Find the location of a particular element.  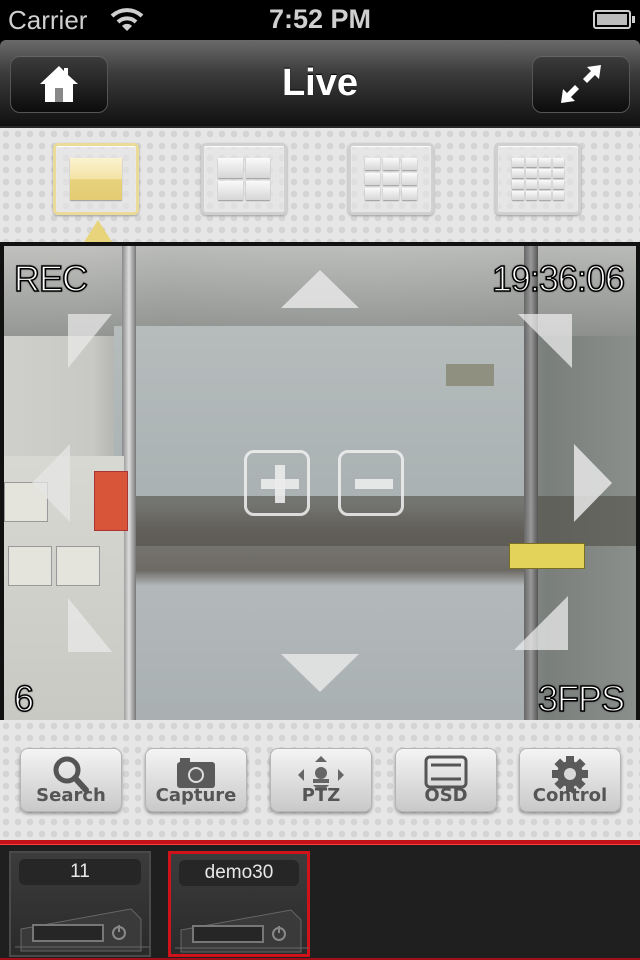

capture-button: Capture is located at coordinates (196, 780).